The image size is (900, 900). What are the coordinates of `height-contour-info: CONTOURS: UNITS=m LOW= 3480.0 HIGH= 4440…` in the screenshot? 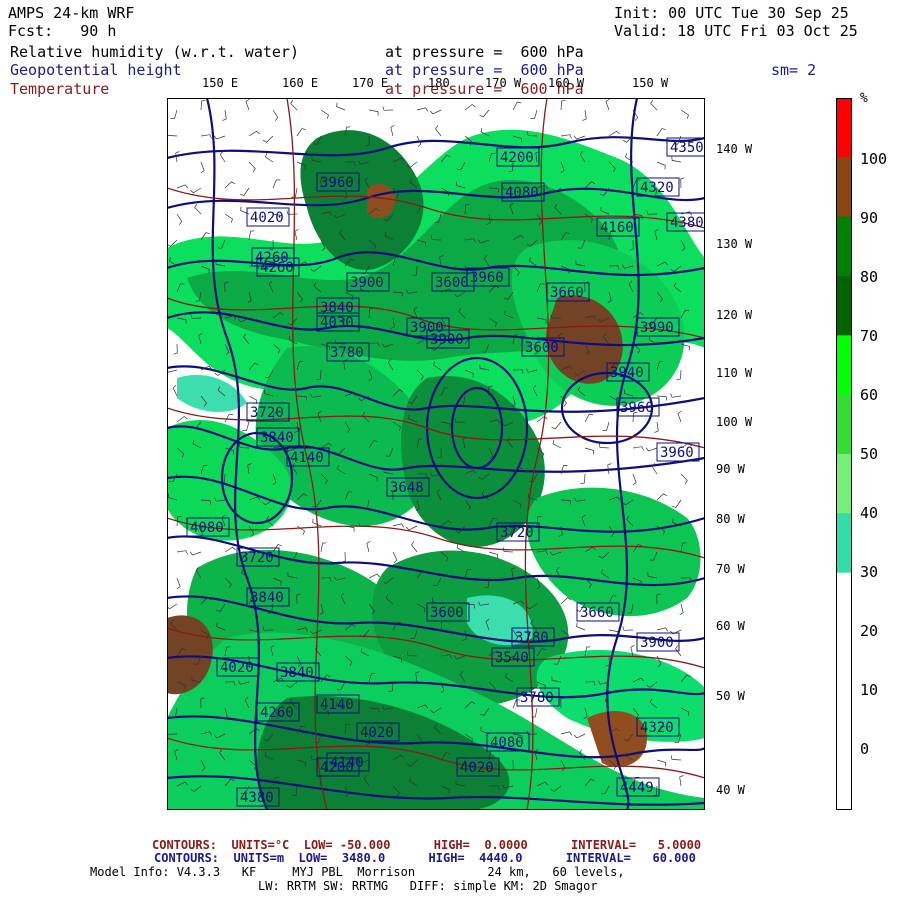 It's located at (425, 858).